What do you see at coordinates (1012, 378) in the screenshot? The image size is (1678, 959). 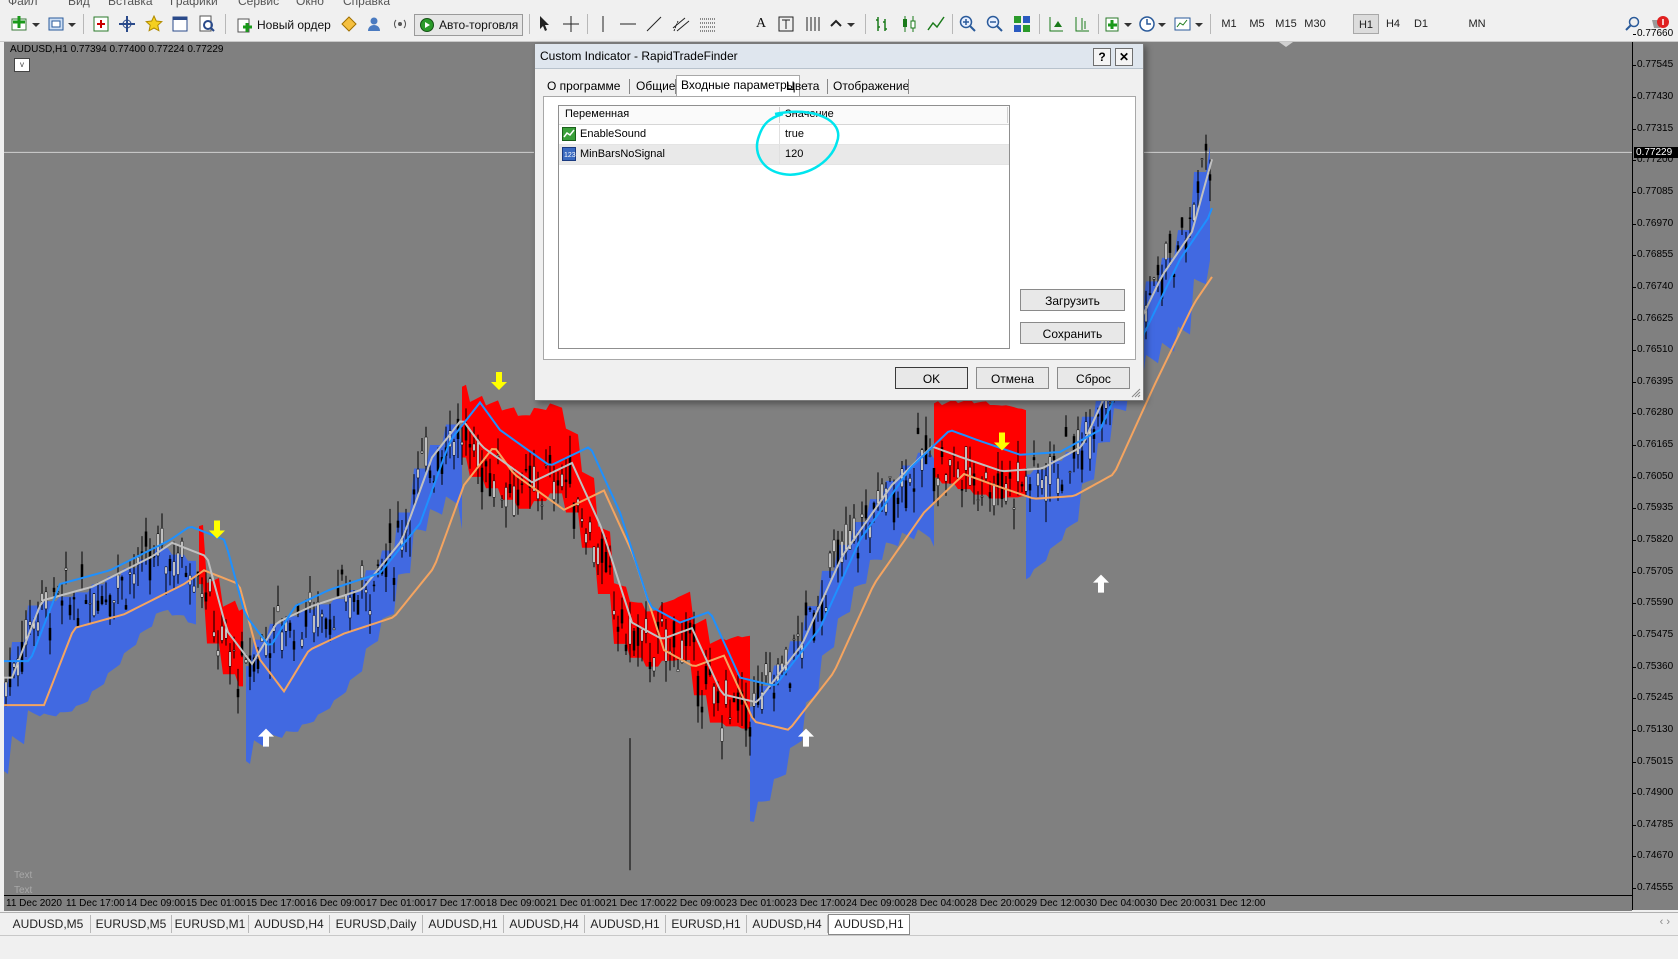 I see `cancel-button: Отмена` at bounding box center [1012, 378].